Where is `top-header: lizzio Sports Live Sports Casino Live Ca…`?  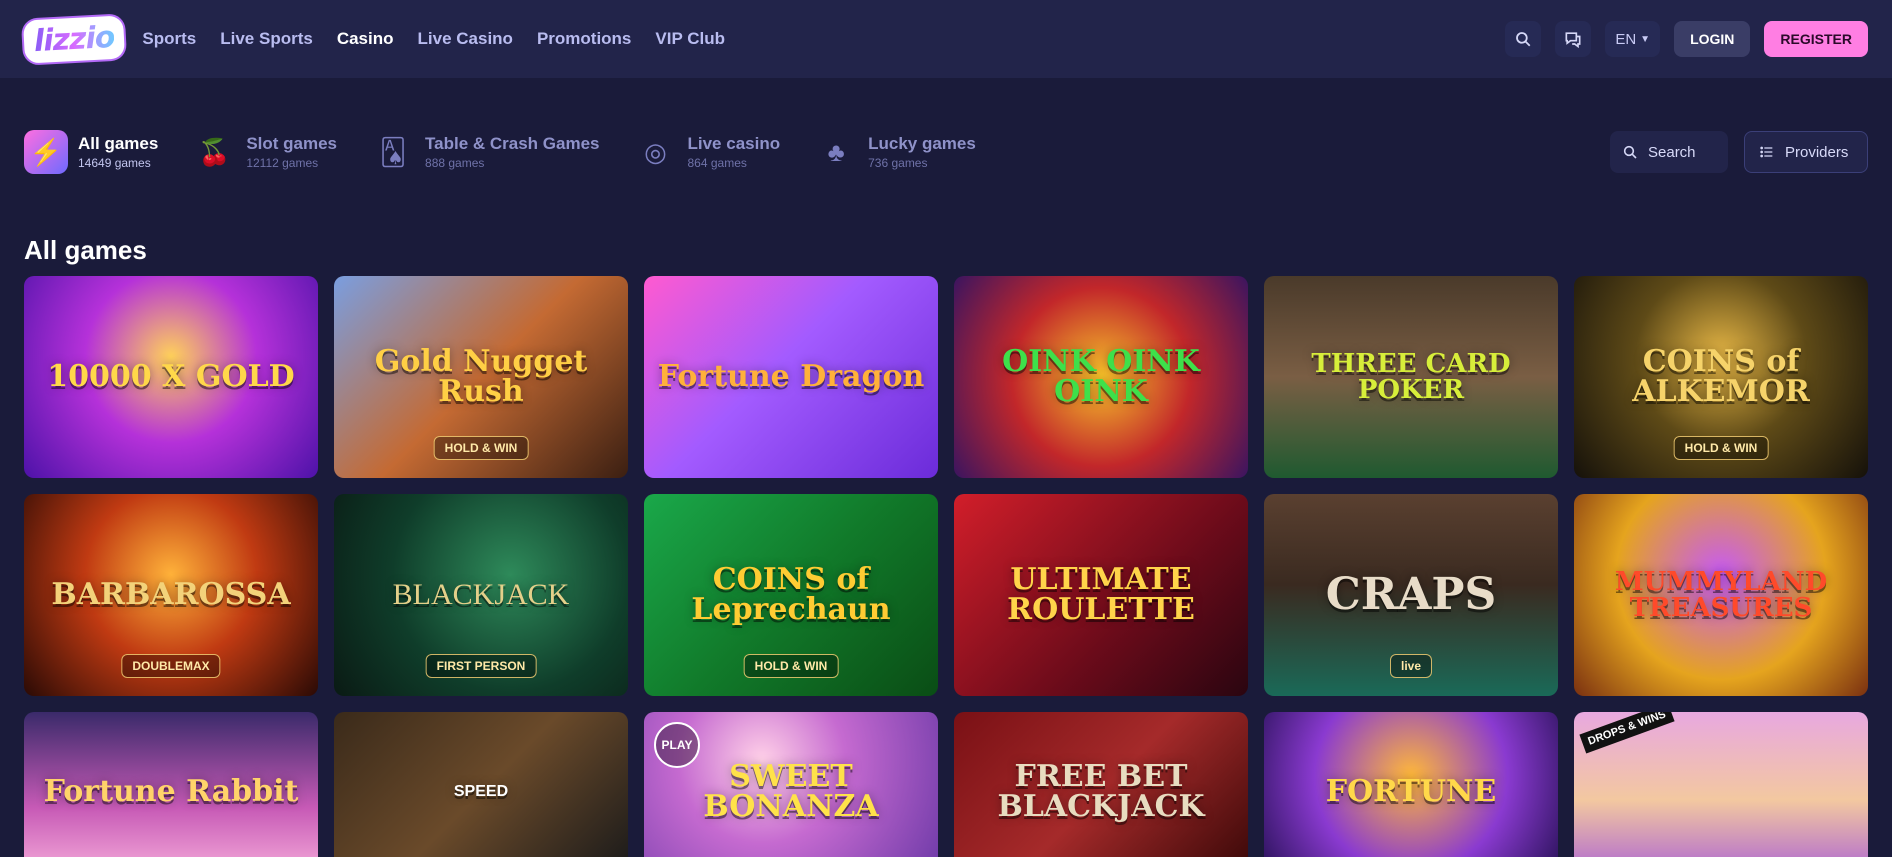
top-header: lizzio Sports Live Sports Casino Live Ca… is located at coordinates (946, 39).